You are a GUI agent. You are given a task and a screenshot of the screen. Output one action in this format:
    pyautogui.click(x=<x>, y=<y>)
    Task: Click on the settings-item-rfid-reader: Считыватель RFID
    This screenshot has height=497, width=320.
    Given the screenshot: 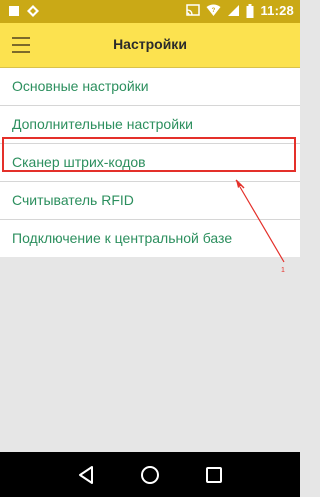 What is the action you would take?
    pyautogui.click(x=150, y=201)
    